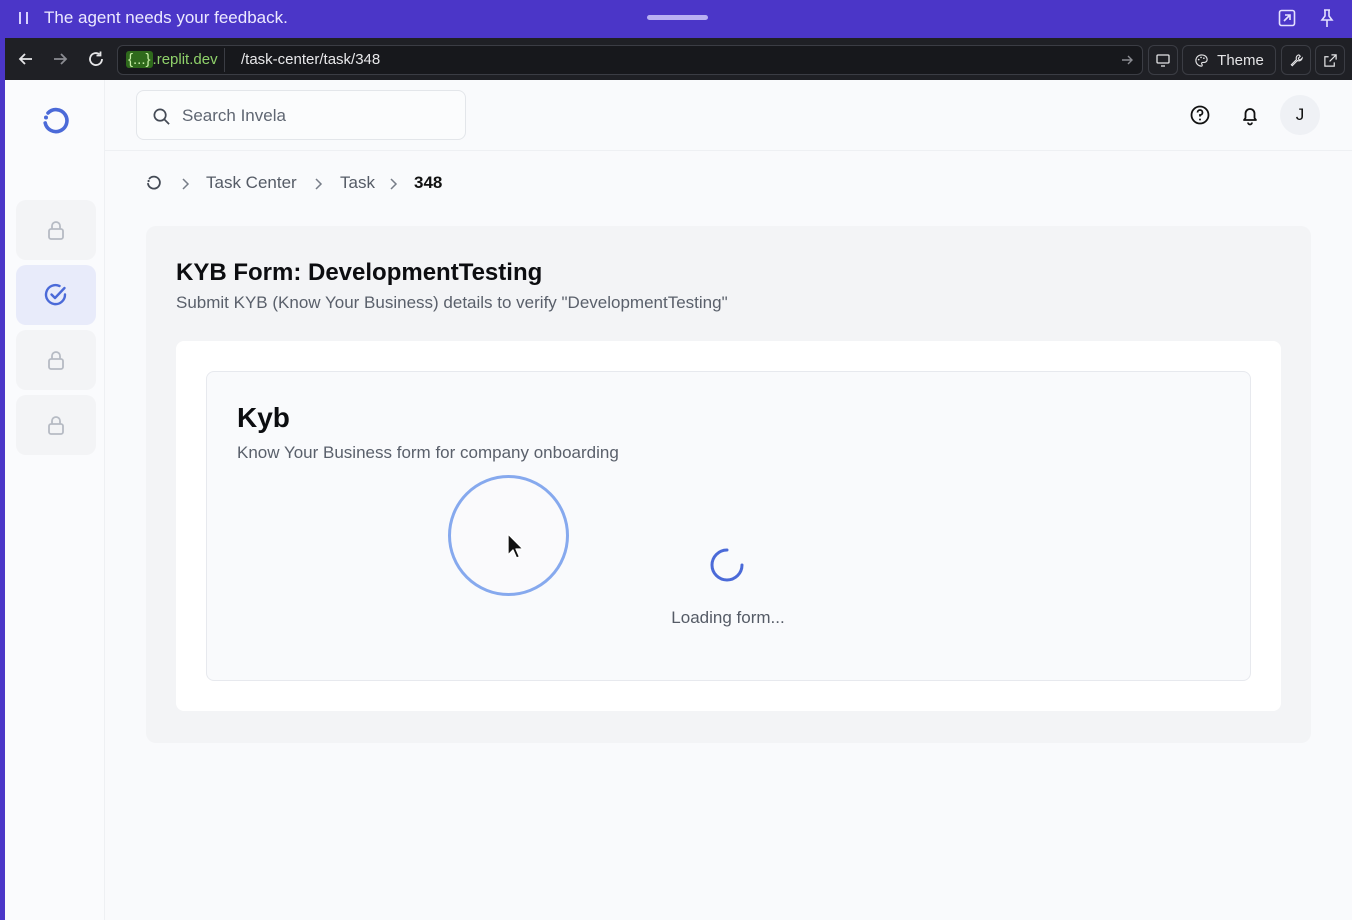 This screenshot has height=920, width=1352. What do you see at coordinates (1250, 115) in the screenshot?
I see `bell-icon` at bounding box center [1250, 115].